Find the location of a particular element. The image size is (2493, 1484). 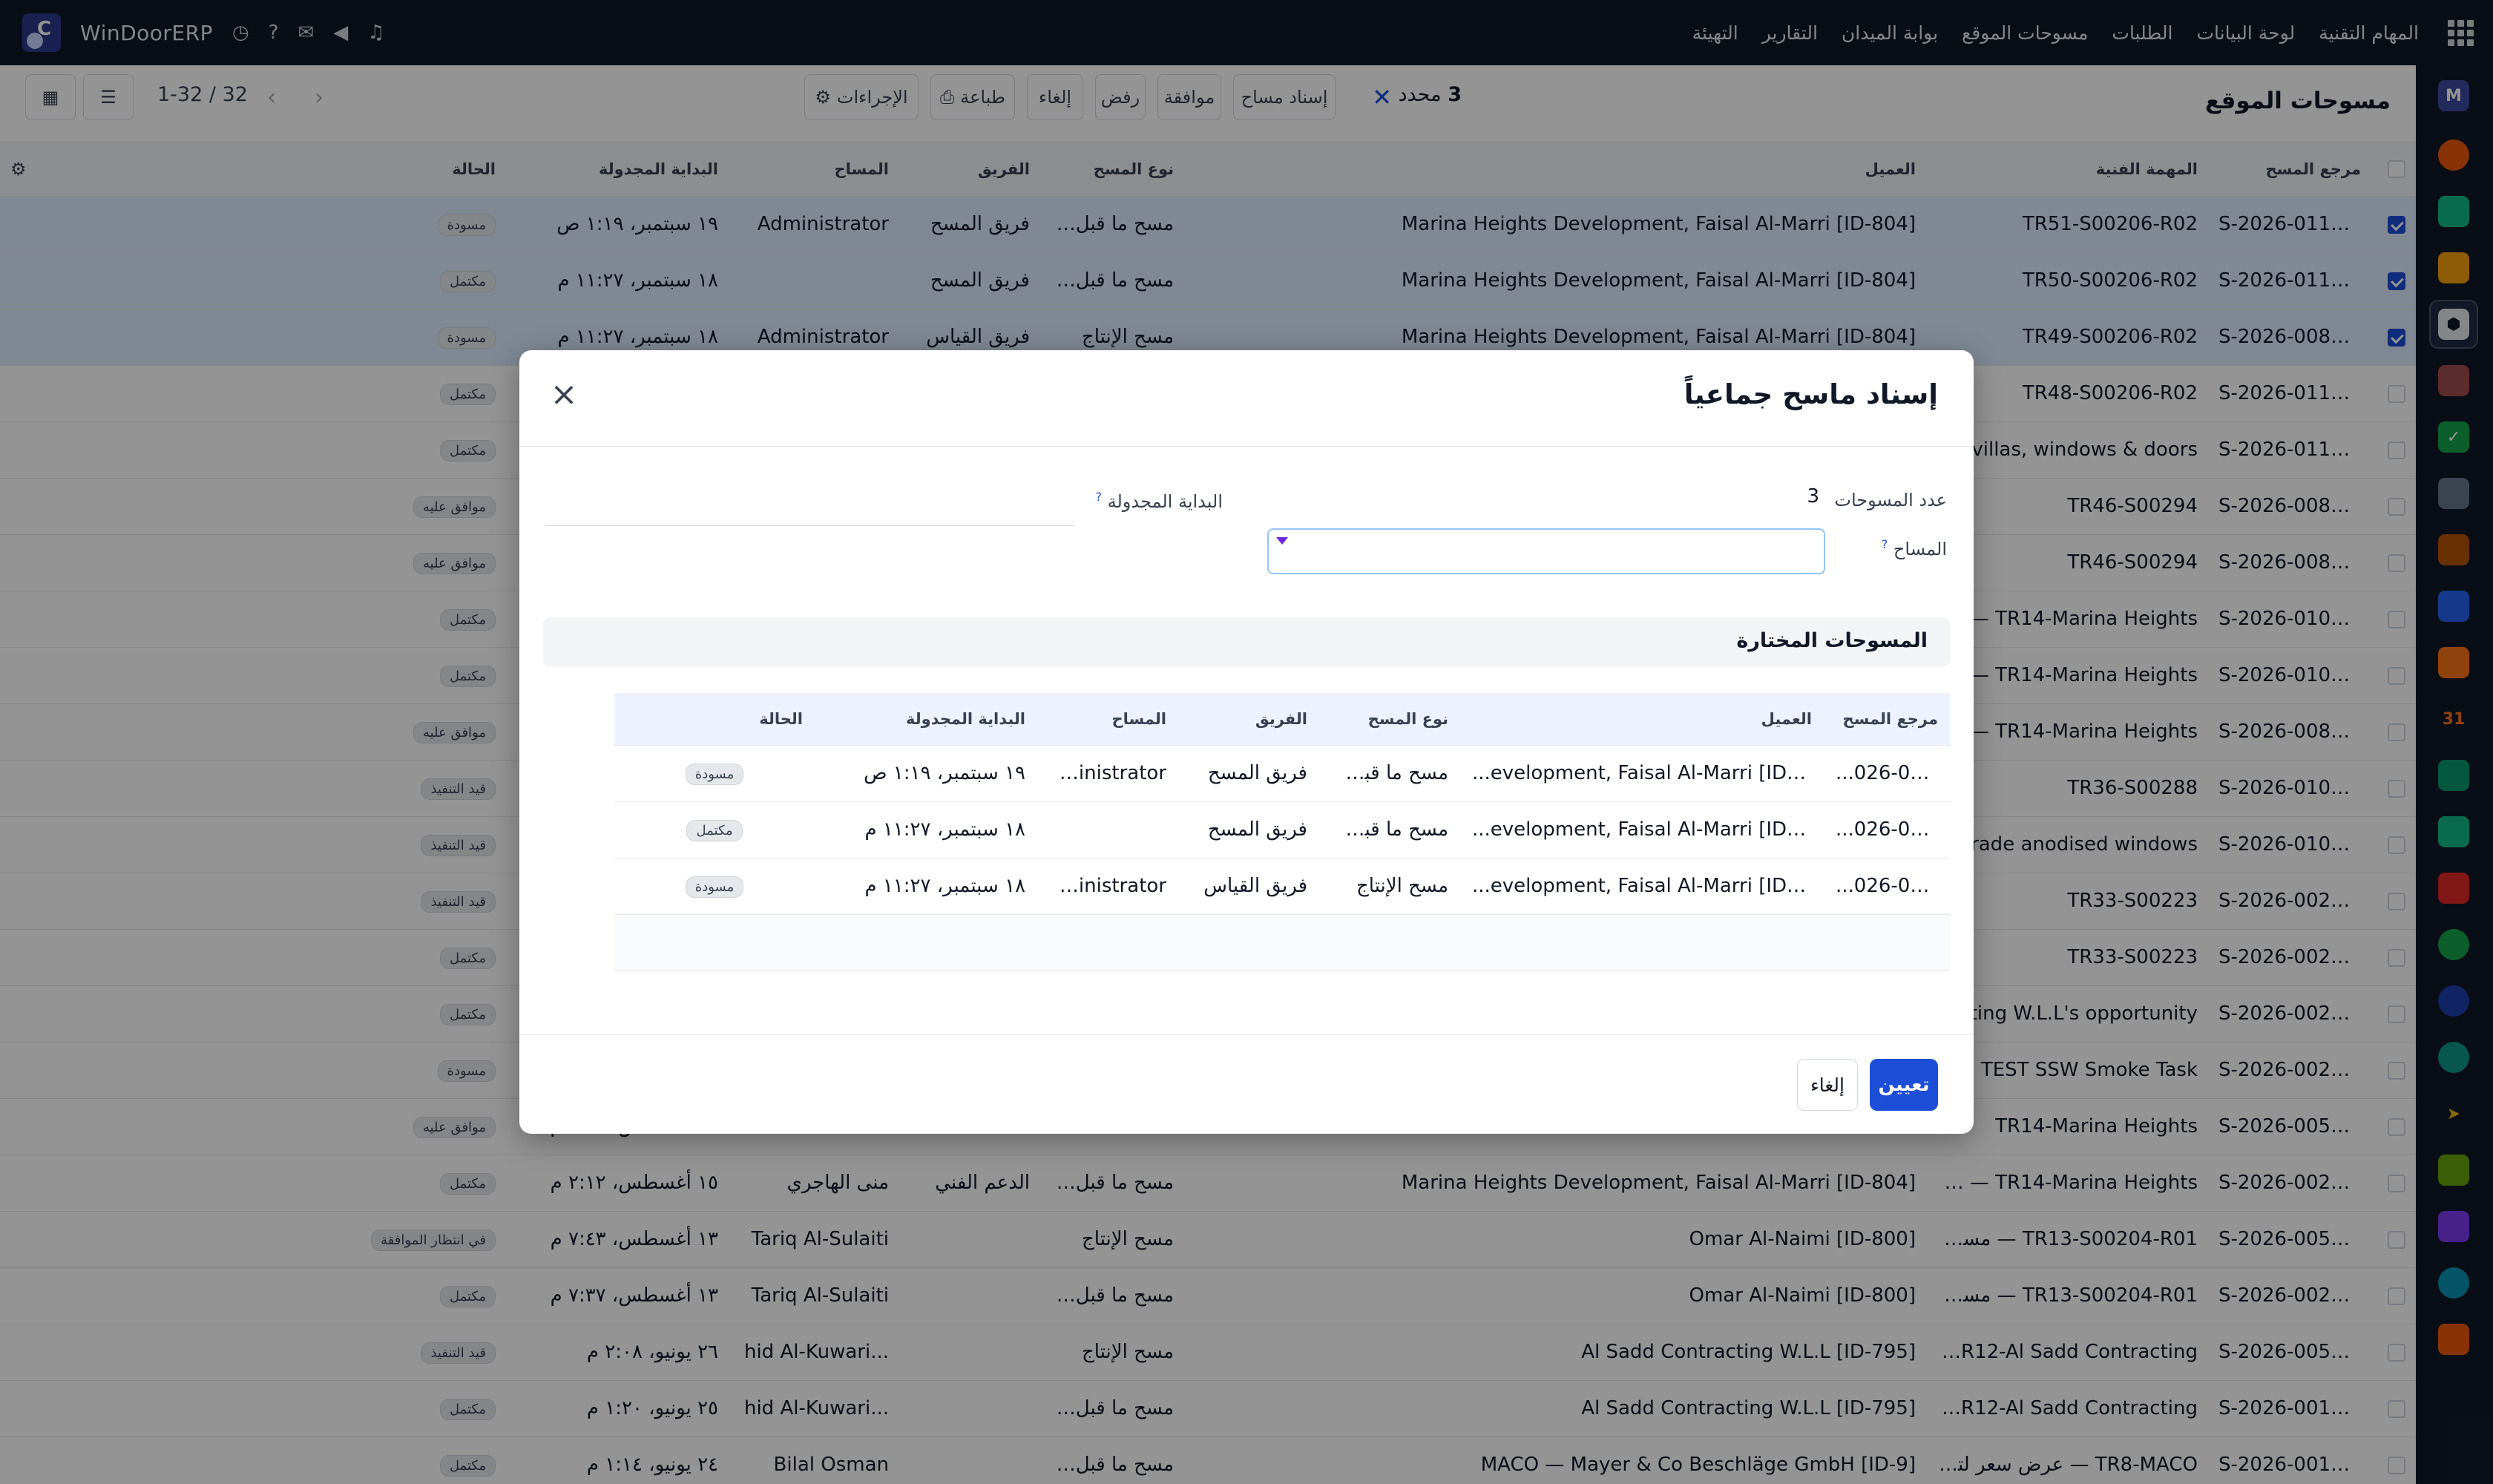

sub-column-header-client: العميل is located at coordinates (1642, 719).